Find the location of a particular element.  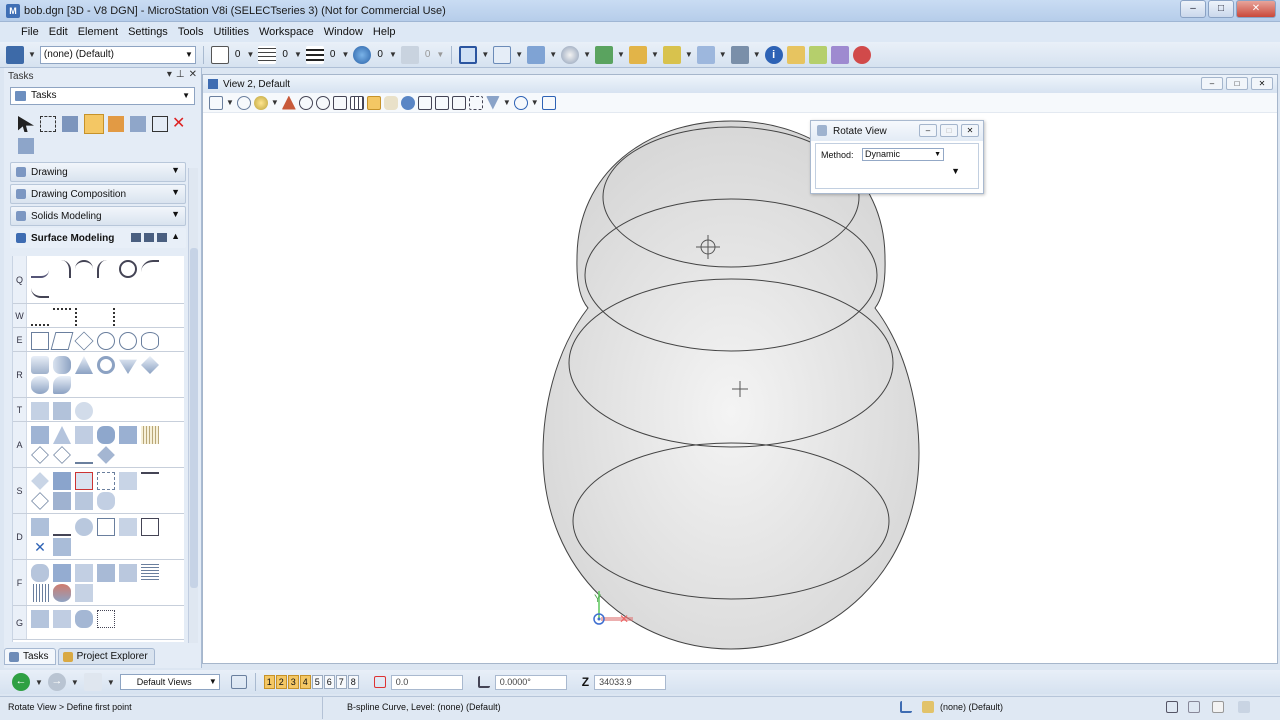

bilinear-icon is located at coordinates (62, 455).